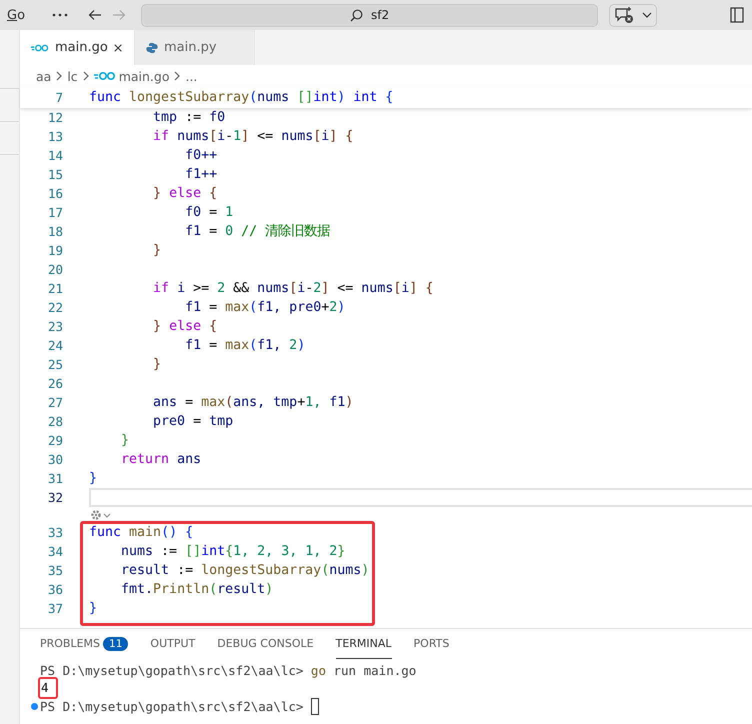 This screenshot has width=752, height=724. I want to click on code-line: tmp := f0, so click(189, 117).